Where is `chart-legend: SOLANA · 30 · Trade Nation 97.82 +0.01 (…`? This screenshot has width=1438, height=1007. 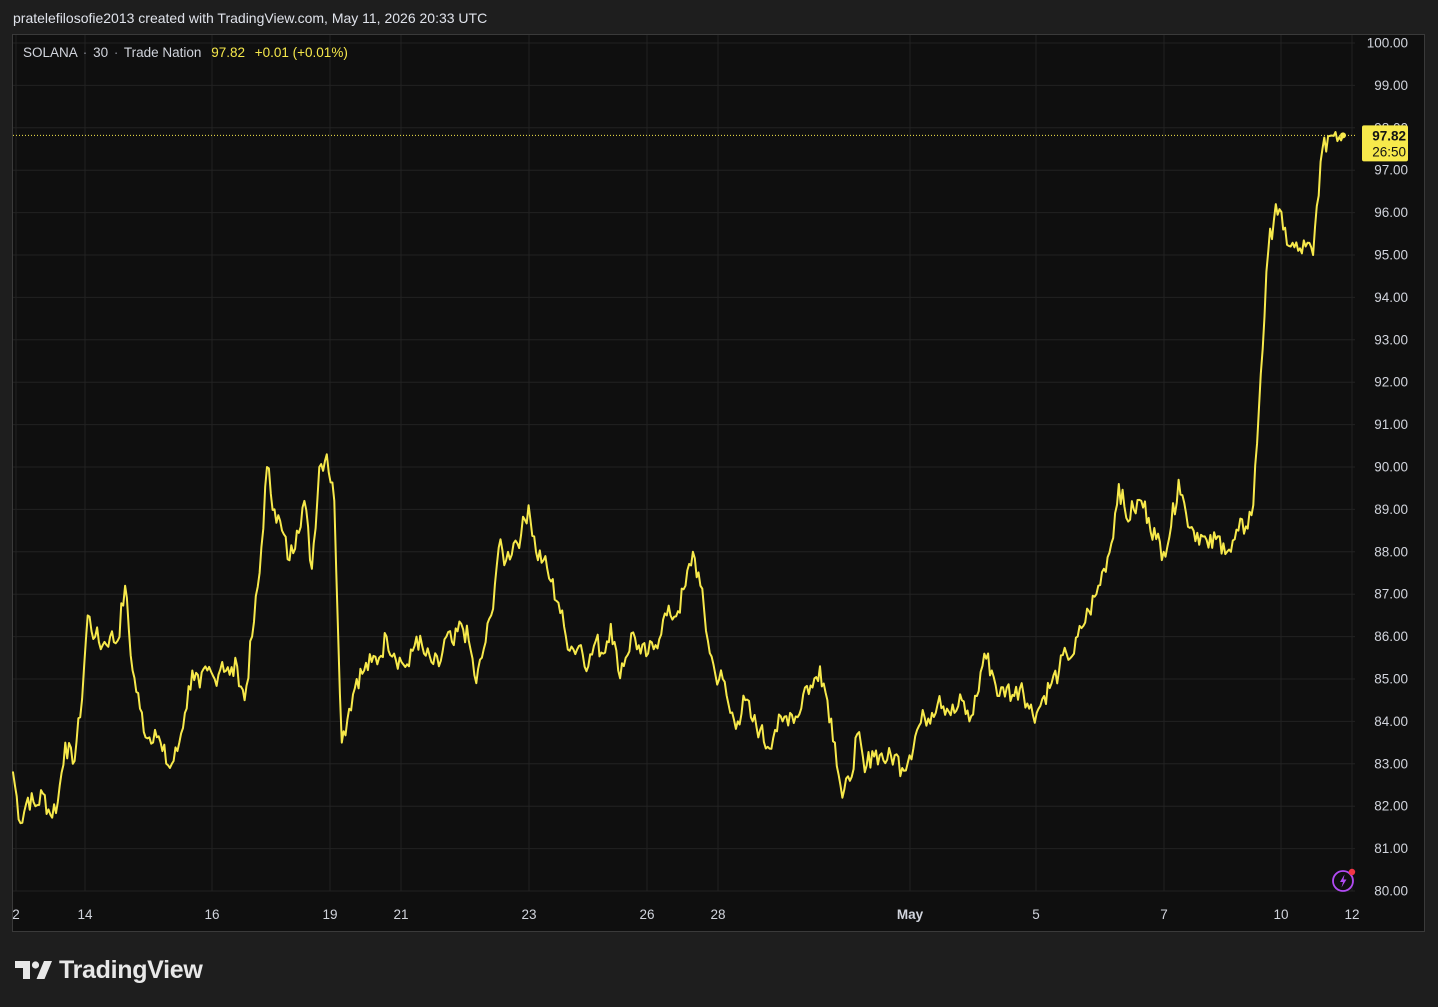 chart-legend: SOLANA · 30 · Trade Nation 97.82 +0.01 (… is located at coordinates (185, 52).